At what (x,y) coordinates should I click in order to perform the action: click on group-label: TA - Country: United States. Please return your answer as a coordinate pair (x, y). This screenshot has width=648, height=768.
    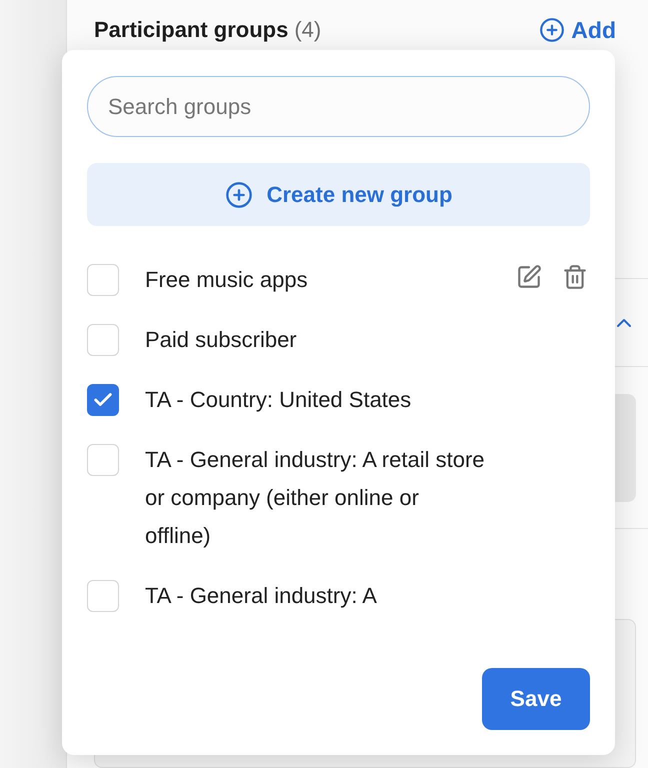
    Looking at the image, I should click on (278, 400).